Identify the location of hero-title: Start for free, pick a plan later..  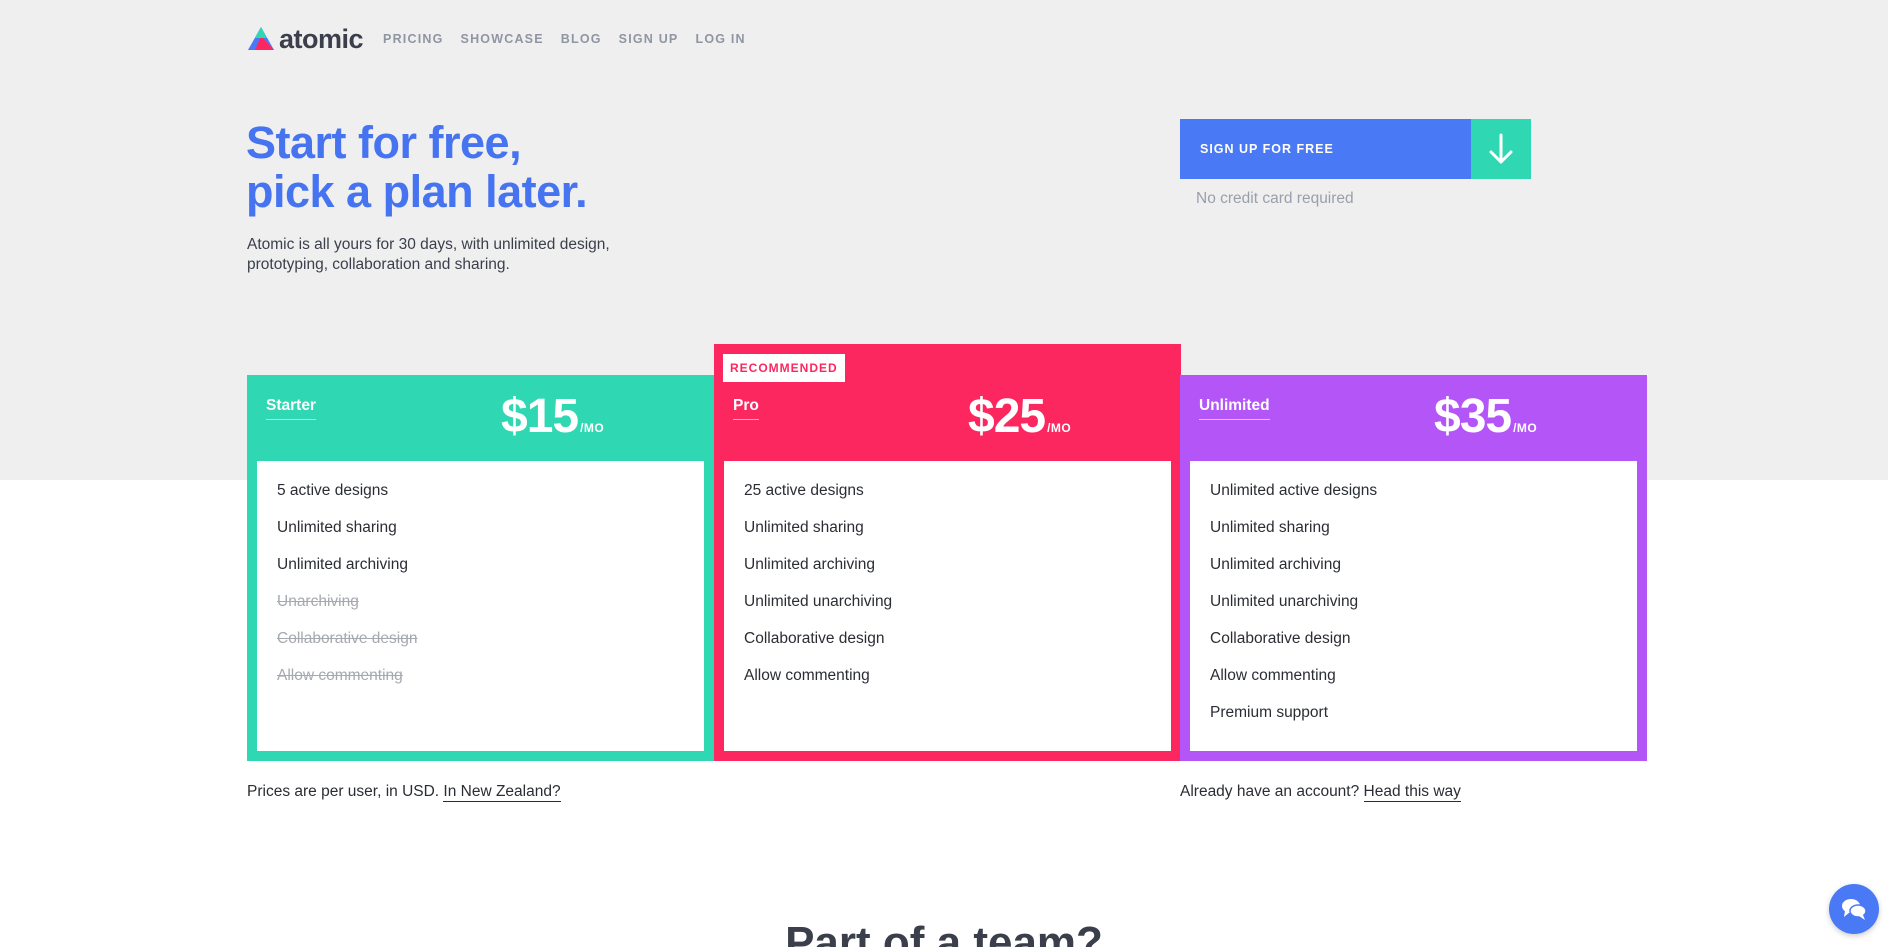
(417, 167).